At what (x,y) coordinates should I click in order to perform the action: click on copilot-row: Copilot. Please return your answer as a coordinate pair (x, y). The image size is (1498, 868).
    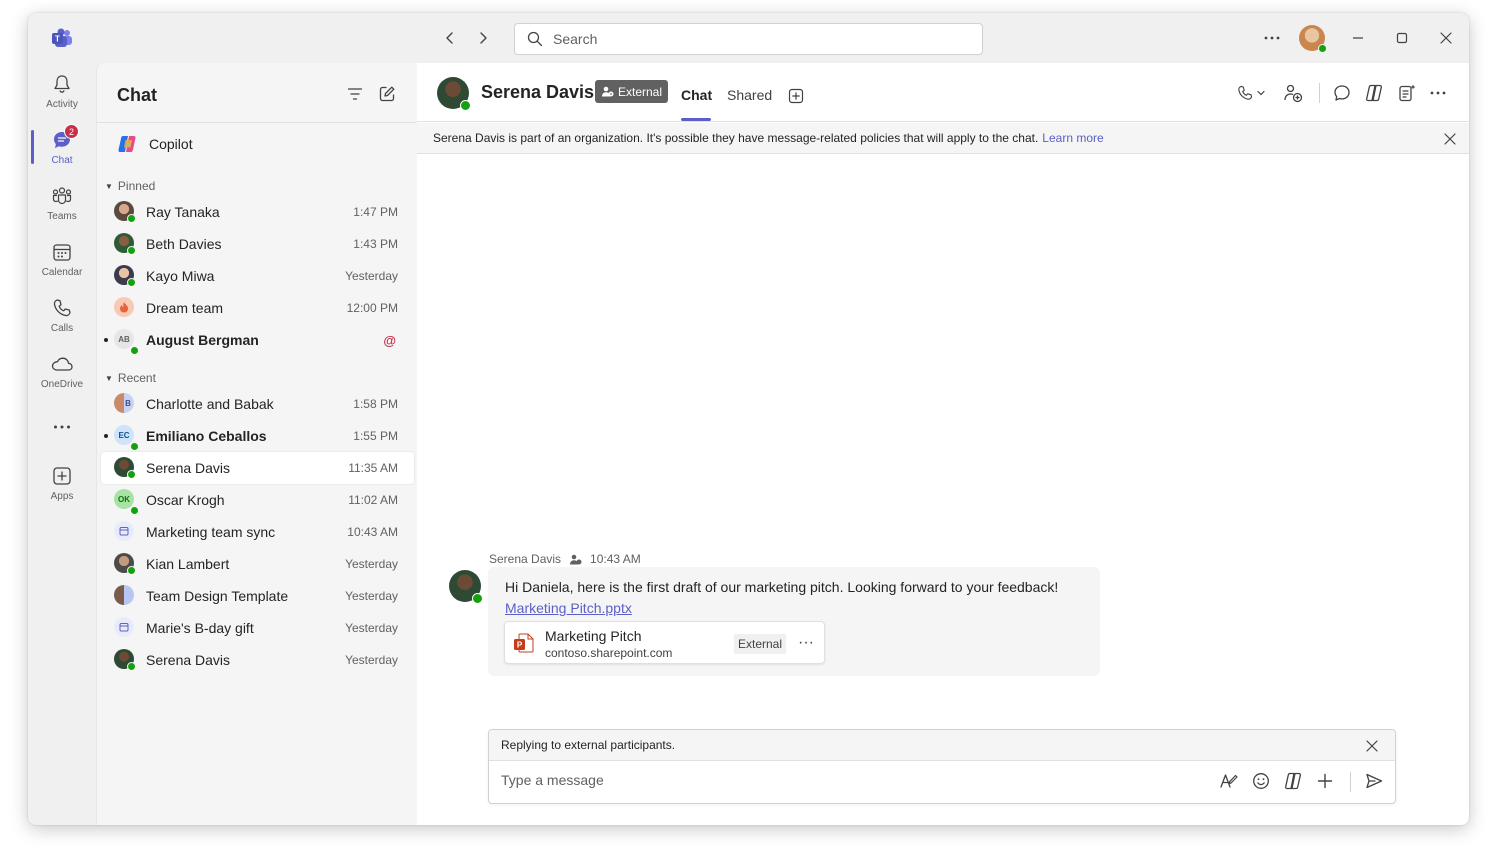
    Looking at the image, I should click on (257, 144).